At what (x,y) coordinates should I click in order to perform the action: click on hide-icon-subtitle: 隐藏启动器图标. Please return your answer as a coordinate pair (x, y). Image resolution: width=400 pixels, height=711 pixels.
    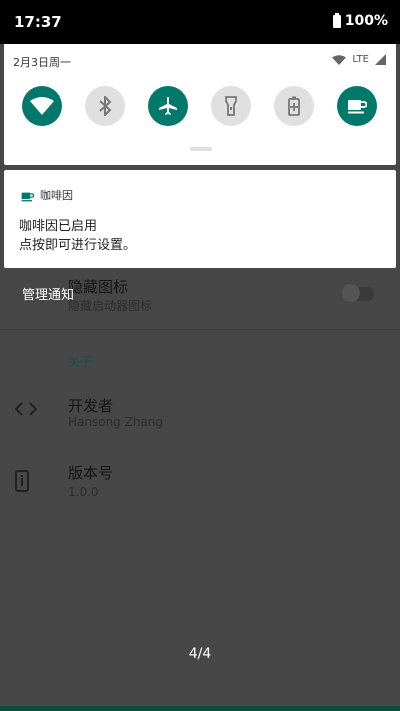
    Looking at the image, I should click on (110, 306).